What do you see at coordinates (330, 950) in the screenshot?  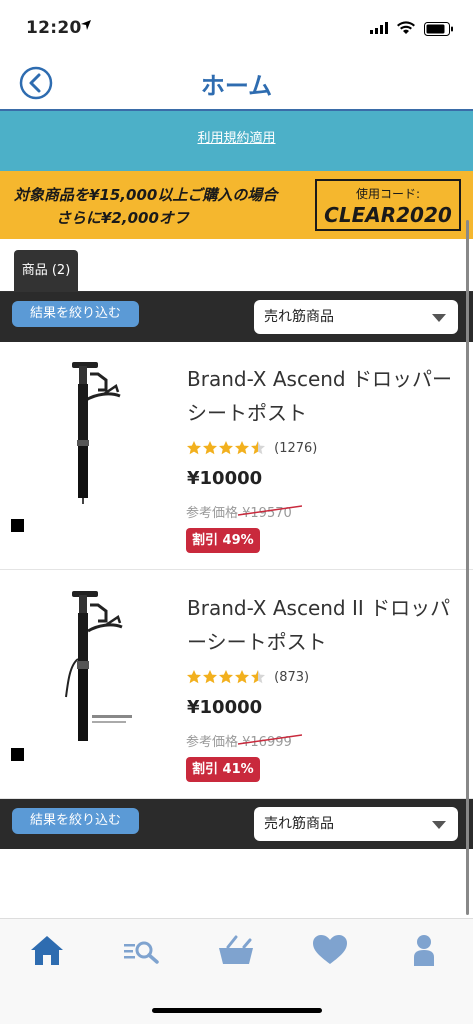 I see `heart-icon` at bounding box center [330, 950].